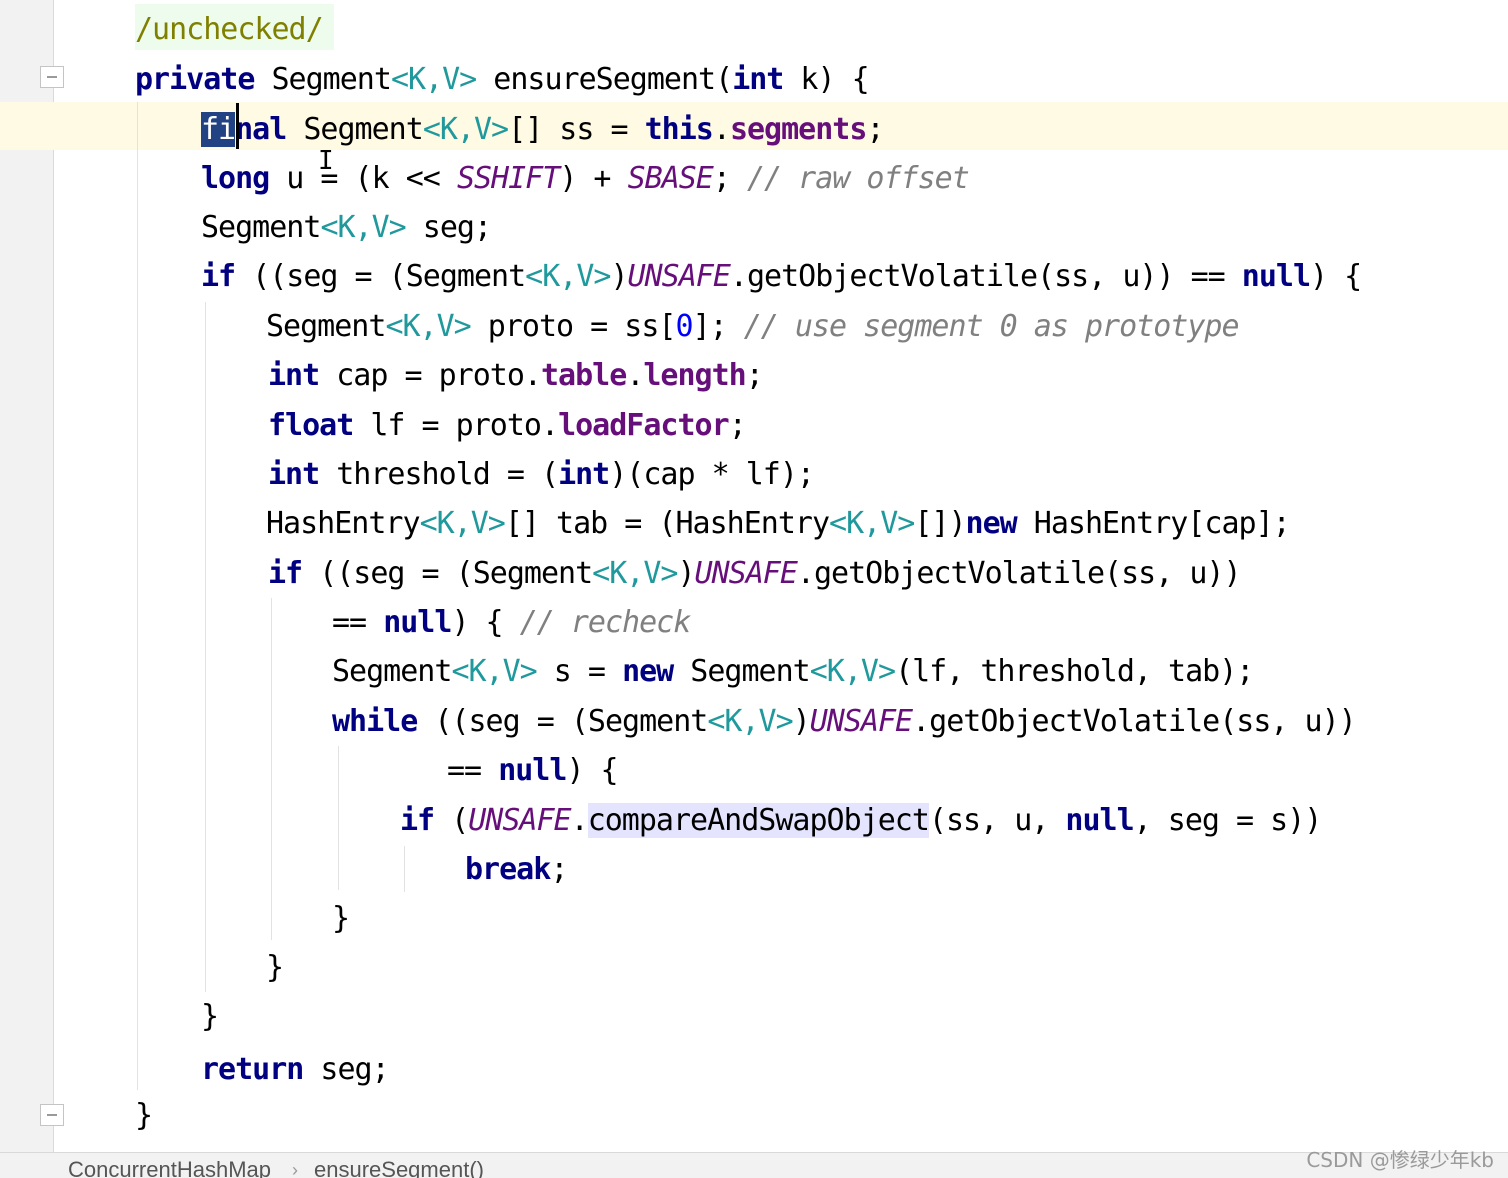 This screenshot has width=1508, height=1178. I want to click on code-line: break;, so click(516, 870).